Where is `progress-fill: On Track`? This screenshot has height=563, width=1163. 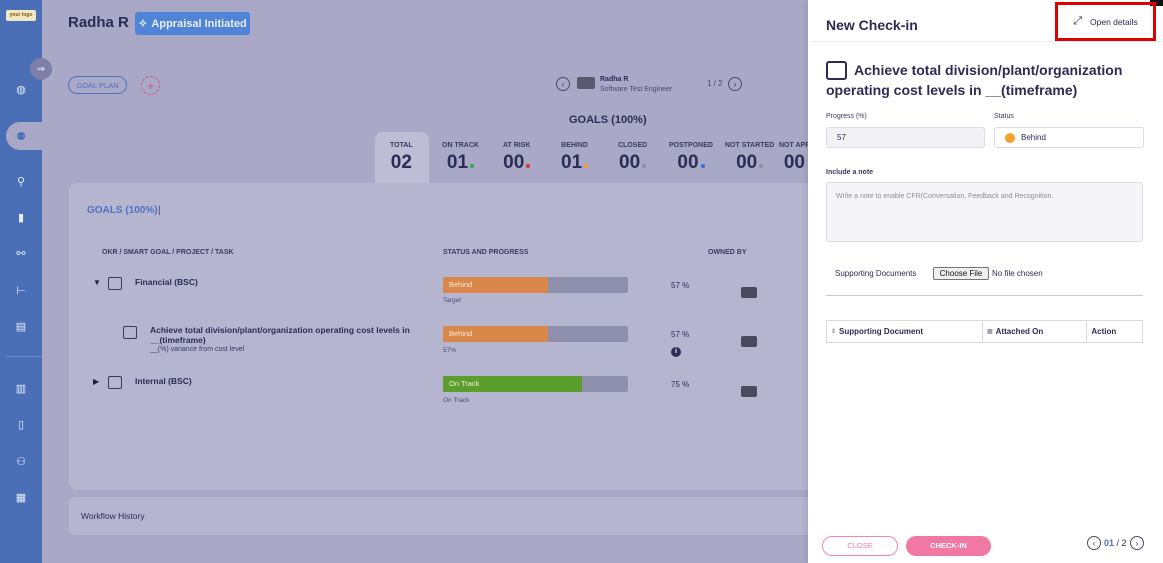 progress-fill: On Track is located at coordinates (512, 384).